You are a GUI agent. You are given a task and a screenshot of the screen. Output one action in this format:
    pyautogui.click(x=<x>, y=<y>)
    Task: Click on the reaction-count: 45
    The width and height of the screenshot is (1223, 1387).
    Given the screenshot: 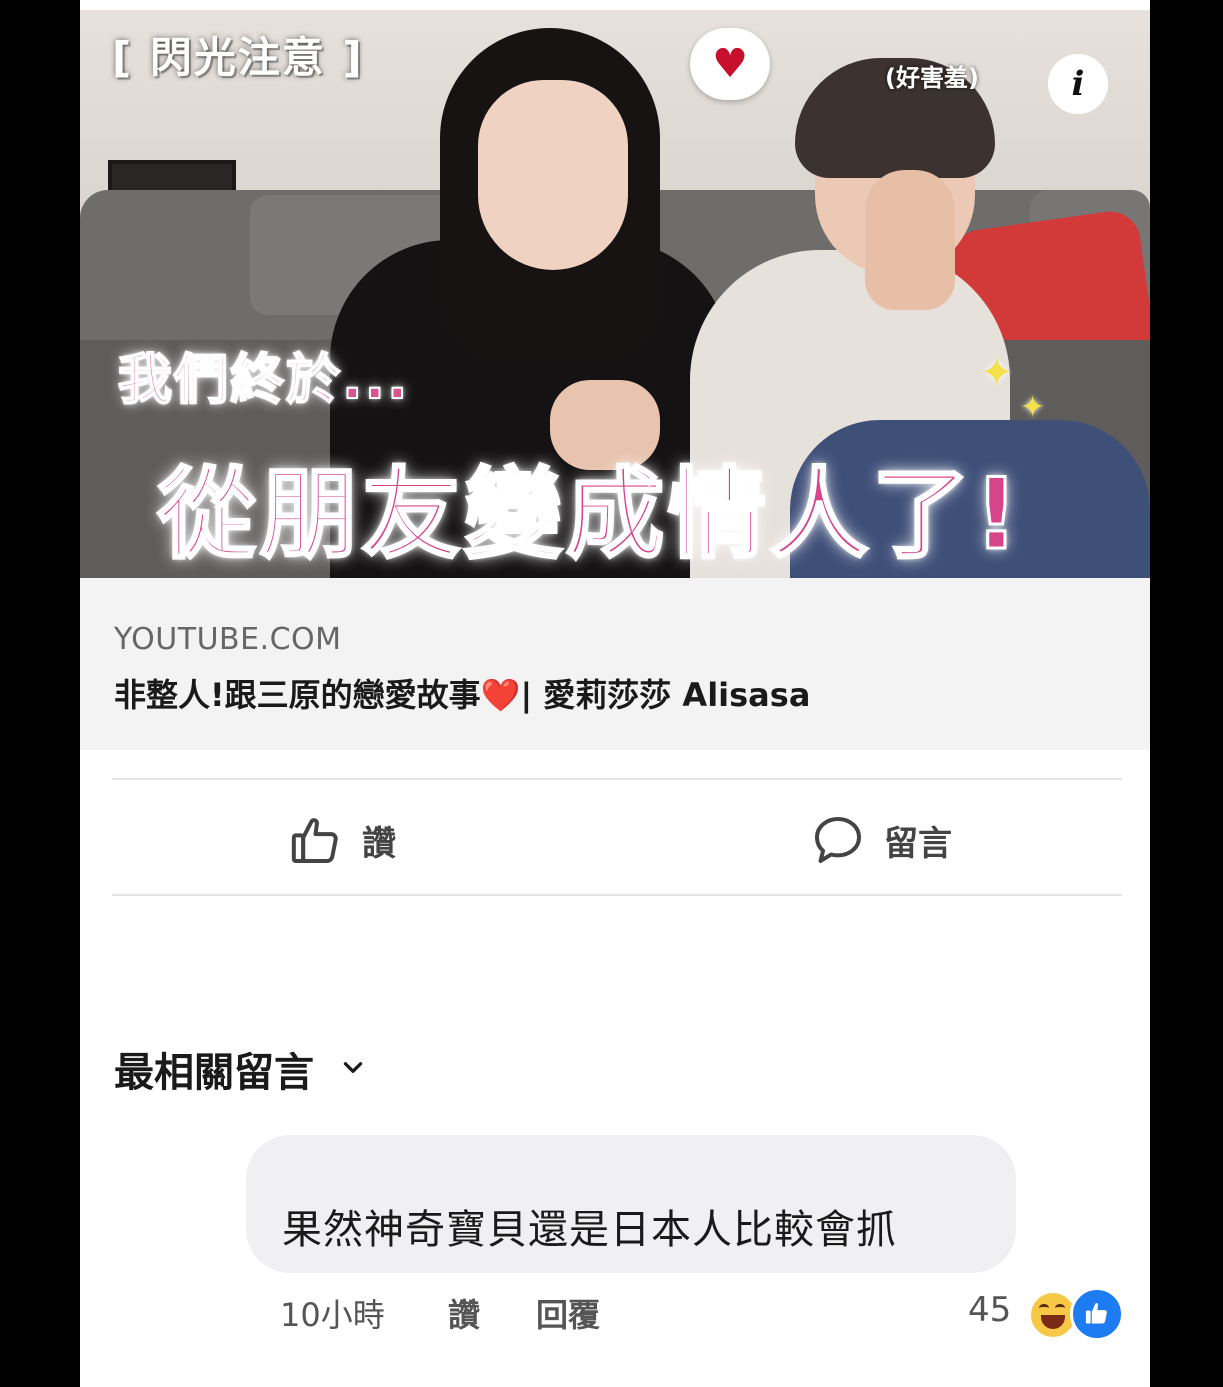 What is the action you would take?
    pyautogui.click(x=989, y=1310)
    